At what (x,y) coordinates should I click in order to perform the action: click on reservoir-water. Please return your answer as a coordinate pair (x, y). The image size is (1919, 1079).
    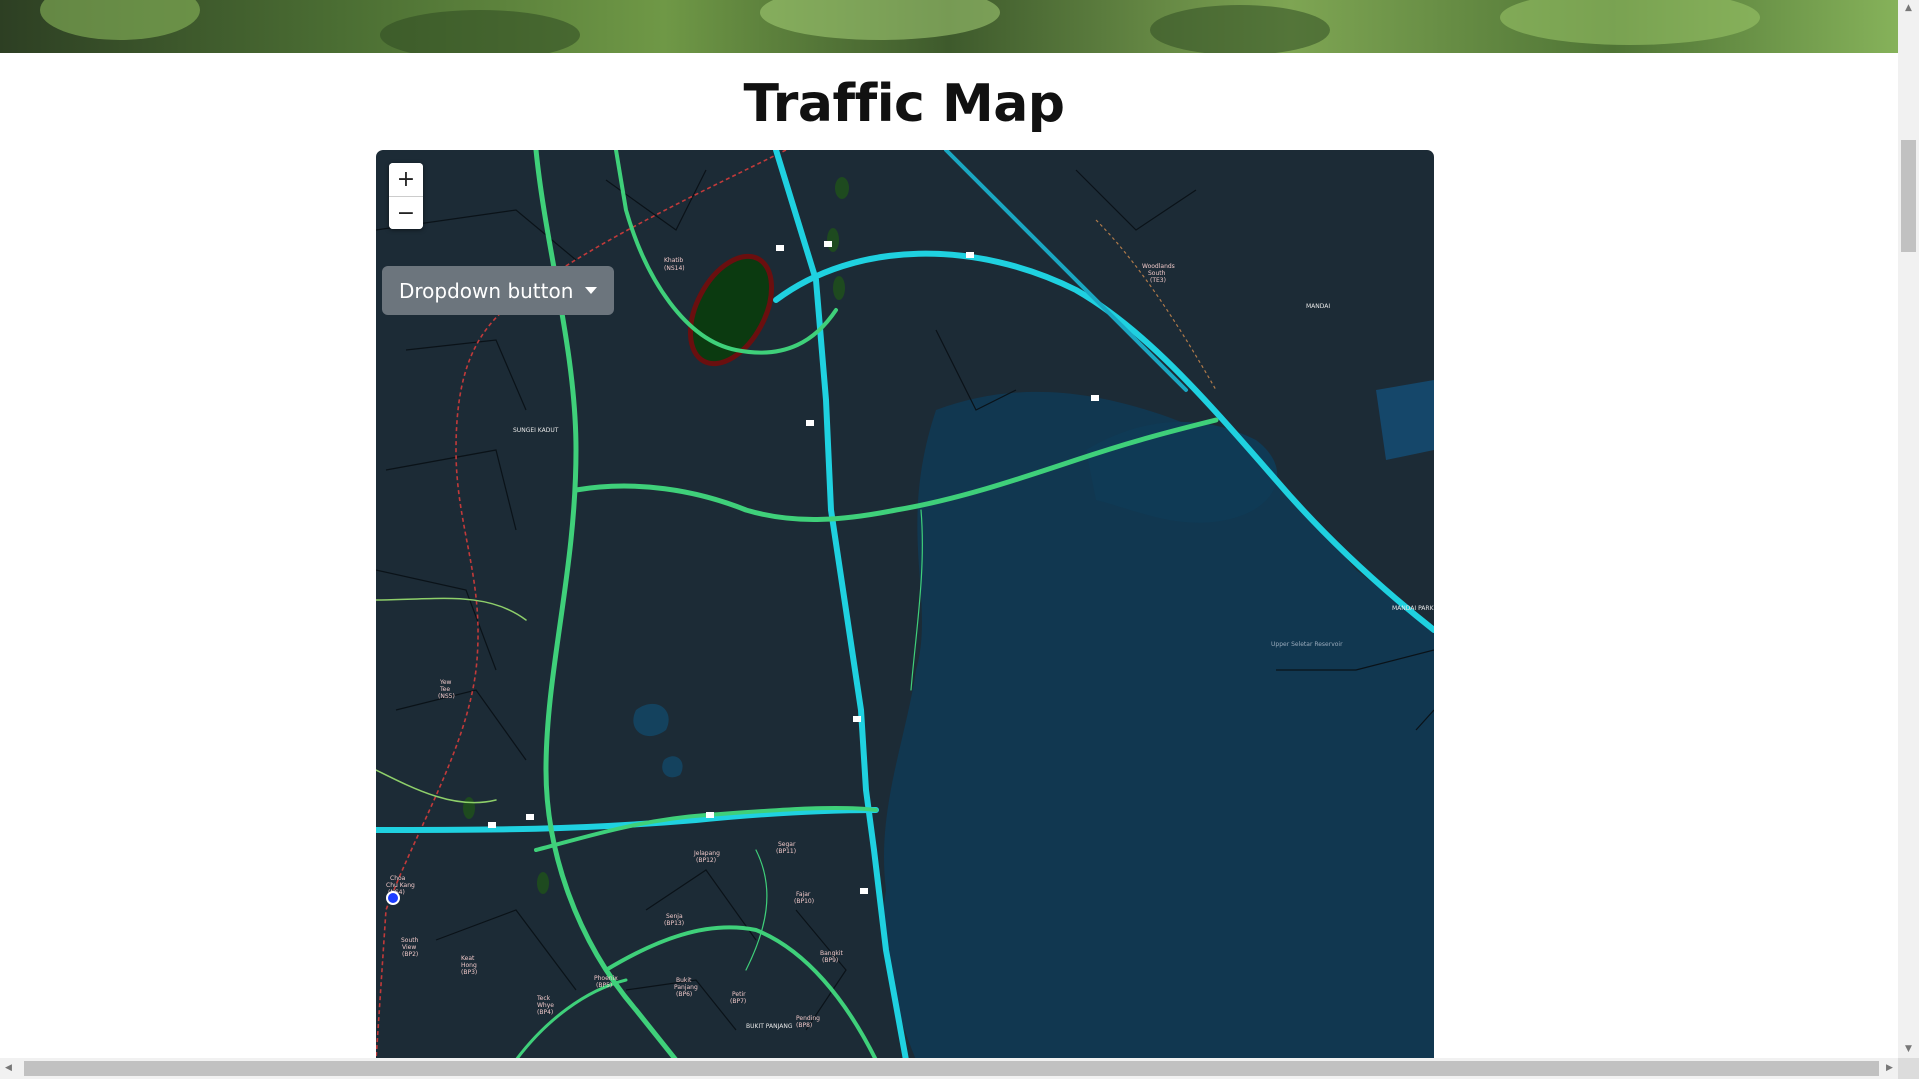
    Looking at the image, I should click on (1405, 420).